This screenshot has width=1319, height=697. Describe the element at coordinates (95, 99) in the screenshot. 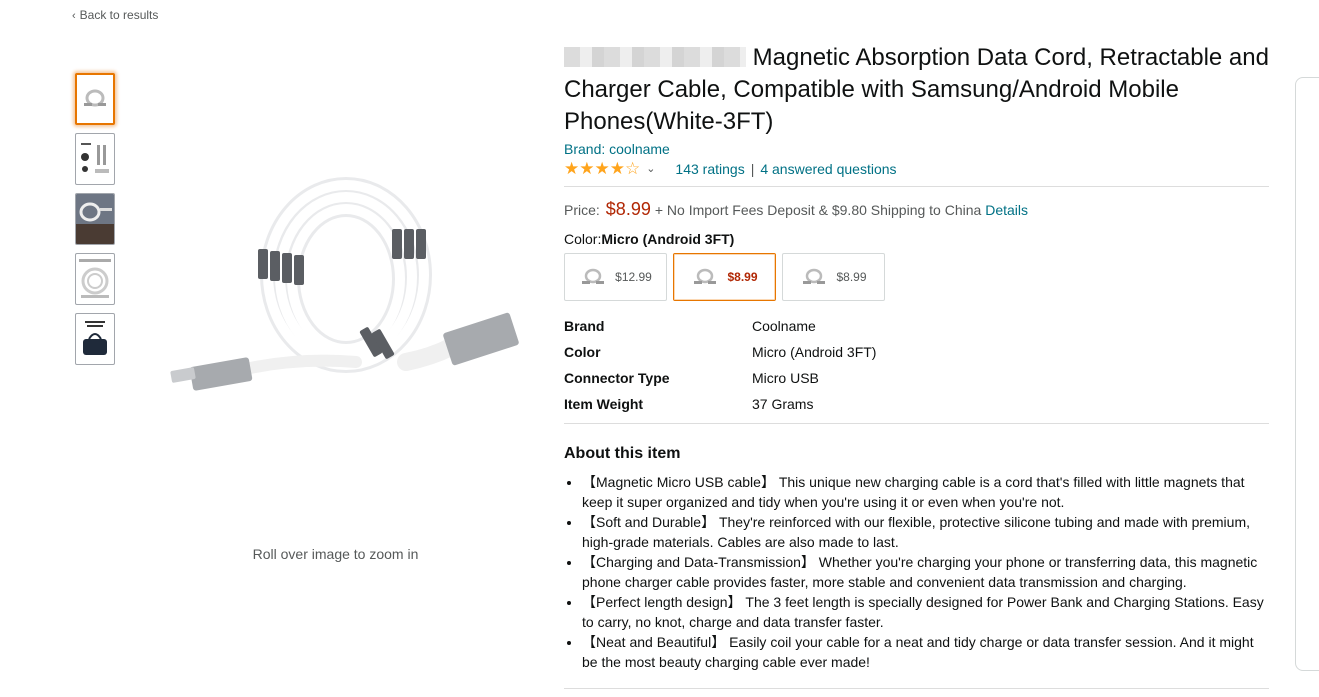

I see `thumbnail-cable-coil` at that location.